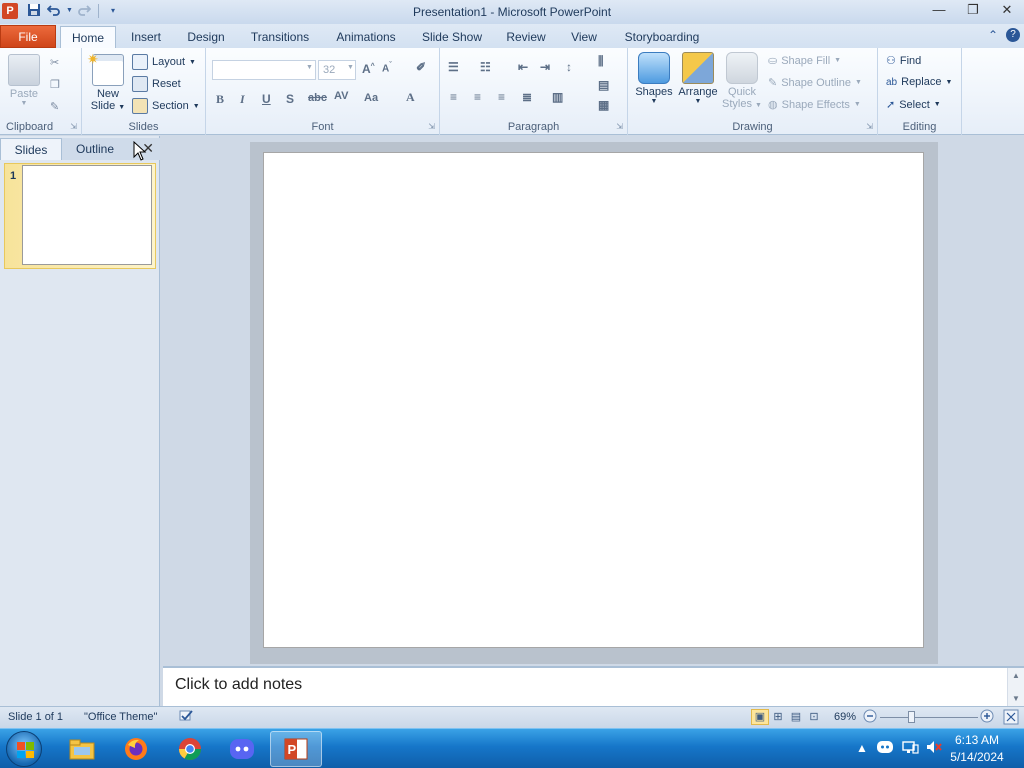  I want to click on paste-button: Paste ▼, so click(24, 80).